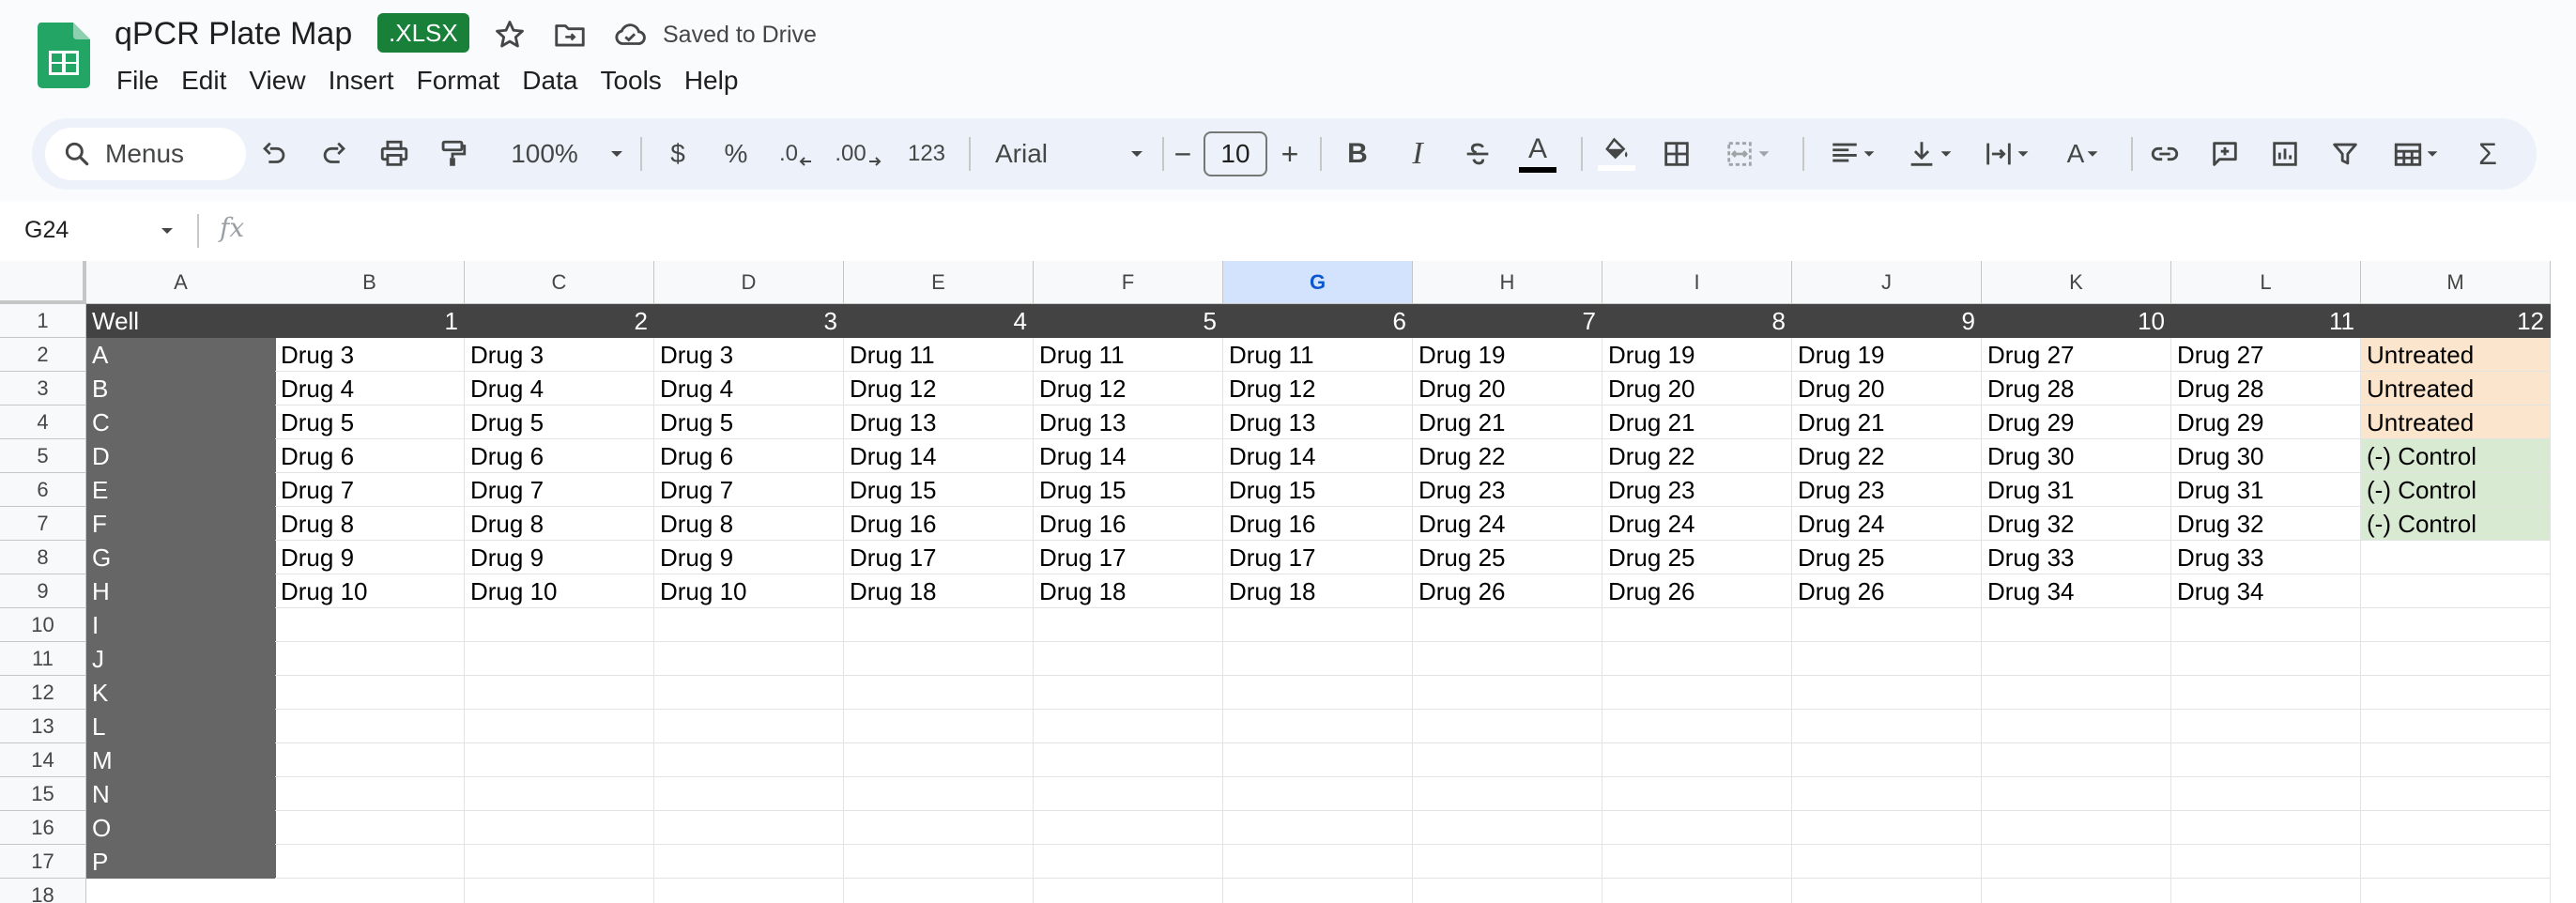 This screenshot has height=903, width=2576. I want to click on redo-button, so click(334, 154).